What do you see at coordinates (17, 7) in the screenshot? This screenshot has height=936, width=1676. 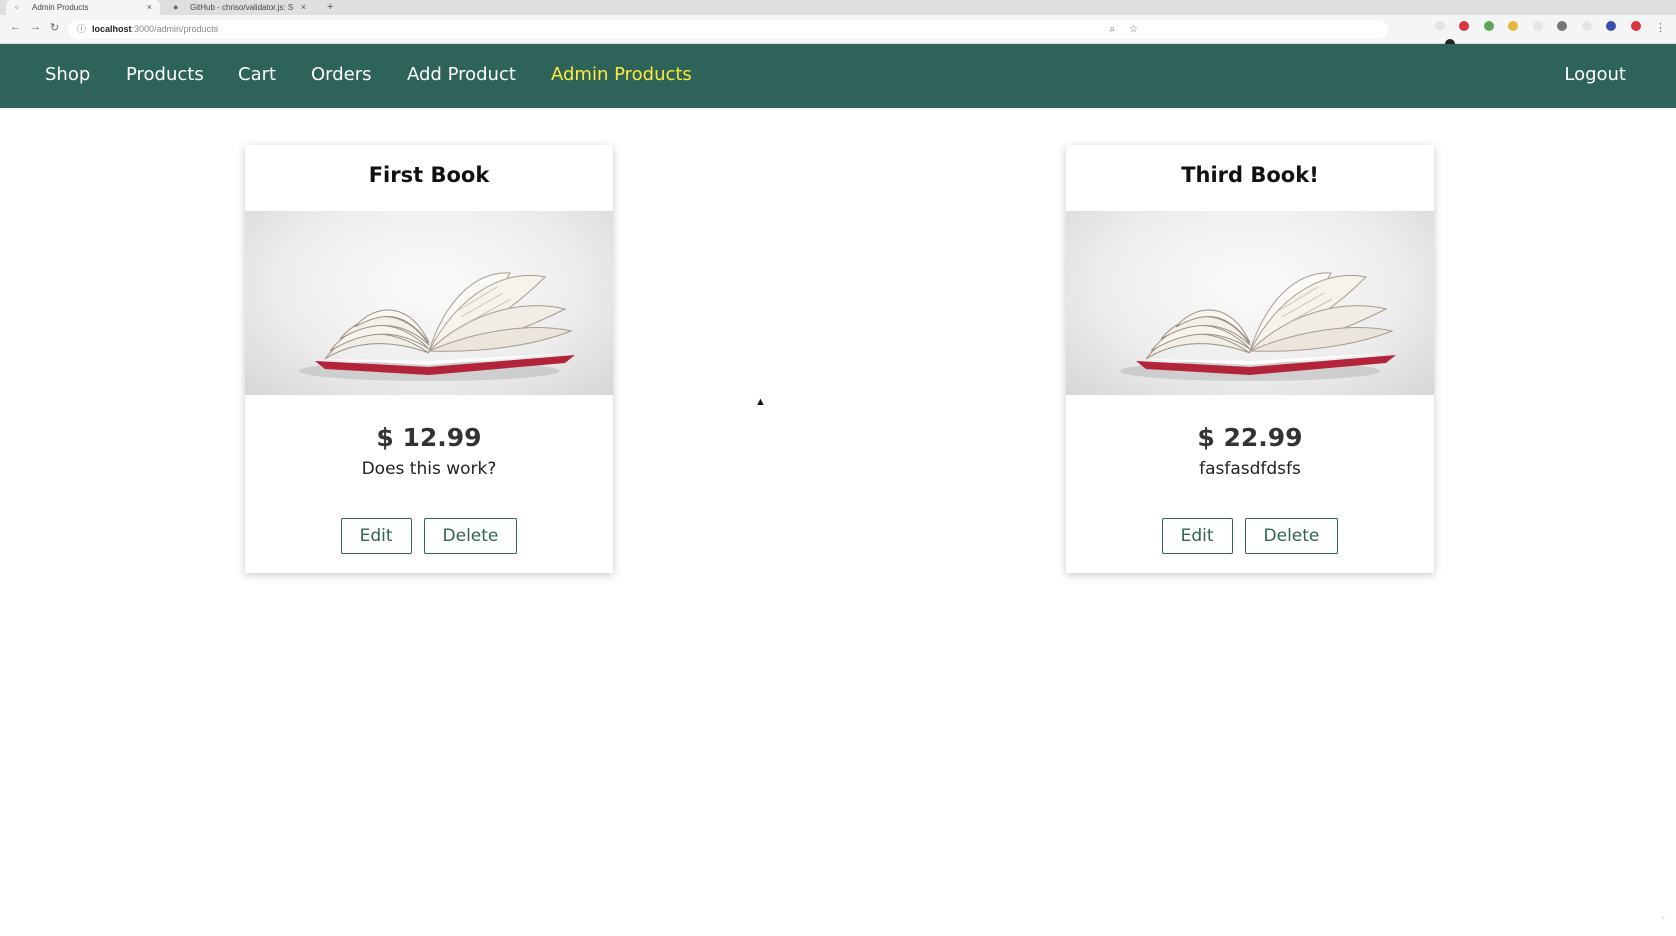 I see `page-icon: ▫` at bounding box center [17, 7].